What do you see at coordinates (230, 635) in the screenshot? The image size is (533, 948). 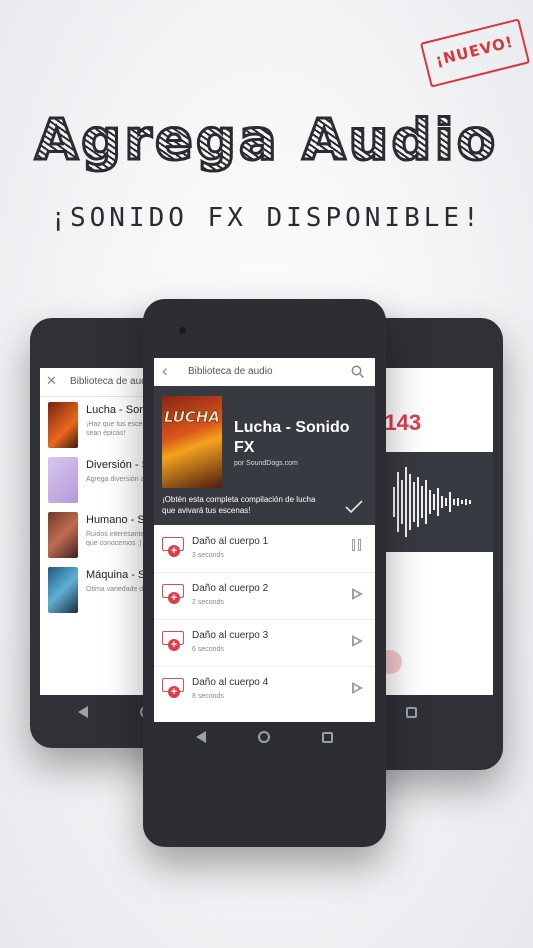 I see `track-name: Daño al cuerpo 3` at bounding box center [230, 635].